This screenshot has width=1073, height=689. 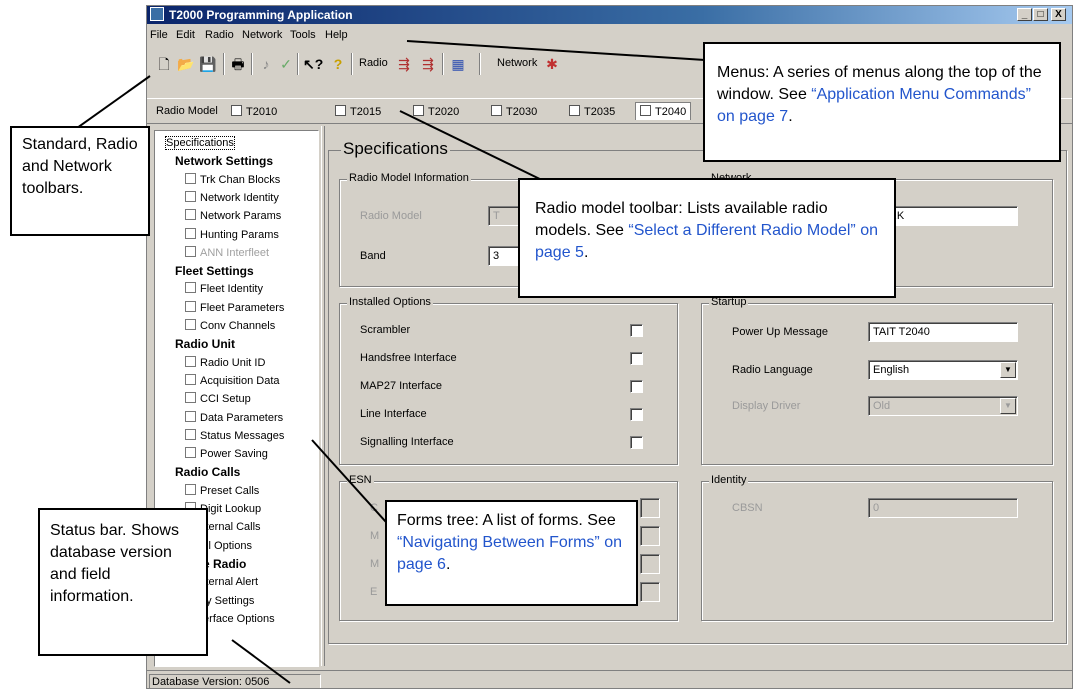 What do you see at coordinates (233, 216) in the screenshot?
I see `tree-item: Network Params` at bounding box center [233, 216].